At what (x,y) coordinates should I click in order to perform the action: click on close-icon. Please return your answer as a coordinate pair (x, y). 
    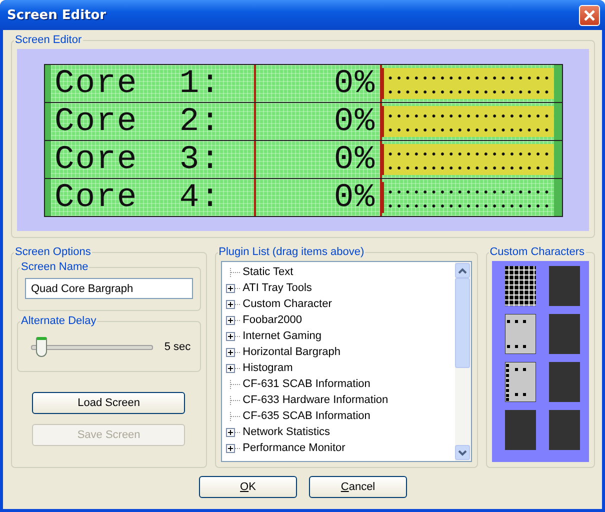
    Looking at the image, I should click on (589, 15).